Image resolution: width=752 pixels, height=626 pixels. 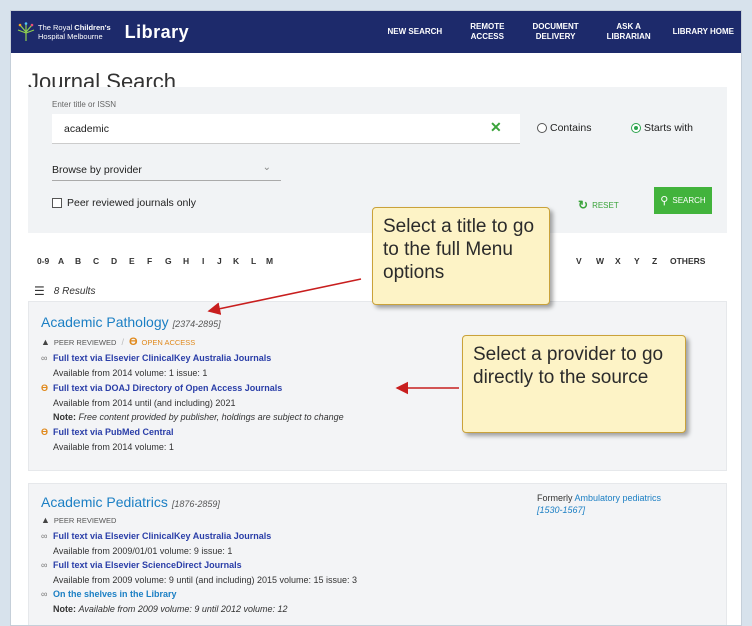 What do you see at coordinates (618, 498) in the screenshot?
I see `formerly-link: Ambulatory pediatrics` at bounding box center [618, 498].